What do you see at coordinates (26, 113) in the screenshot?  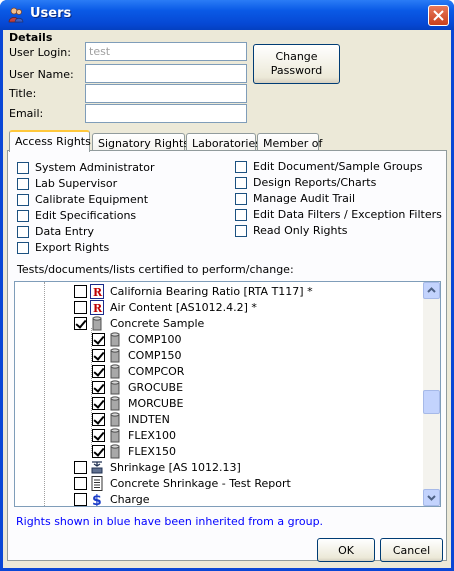 I see `email-label: Email:` at bounding box center [26, 113].